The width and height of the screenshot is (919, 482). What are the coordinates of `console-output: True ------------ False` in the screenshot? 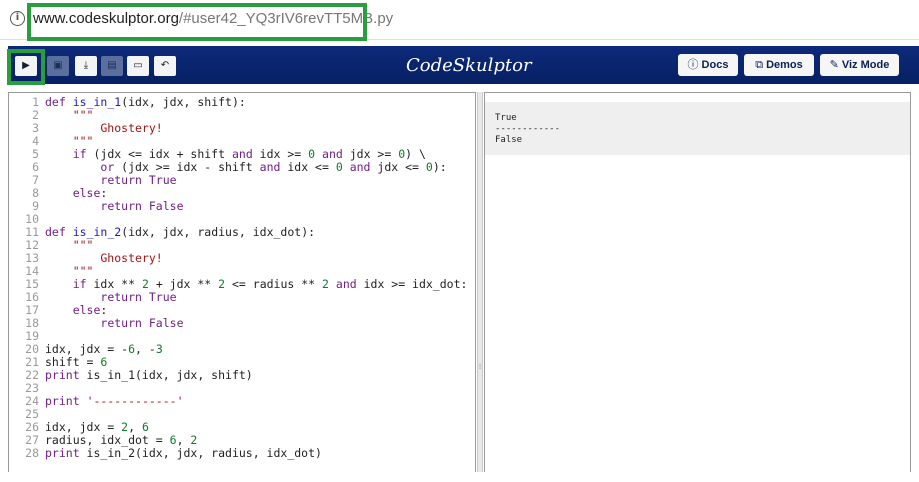 It's located at (697, 128).